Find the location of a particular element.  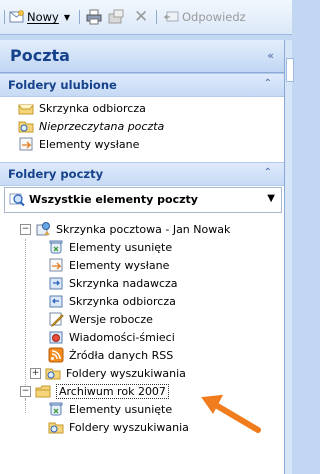

toolbar: Nowy ▼ ✕ Odpowiedz is located at coordinates (146, 17).